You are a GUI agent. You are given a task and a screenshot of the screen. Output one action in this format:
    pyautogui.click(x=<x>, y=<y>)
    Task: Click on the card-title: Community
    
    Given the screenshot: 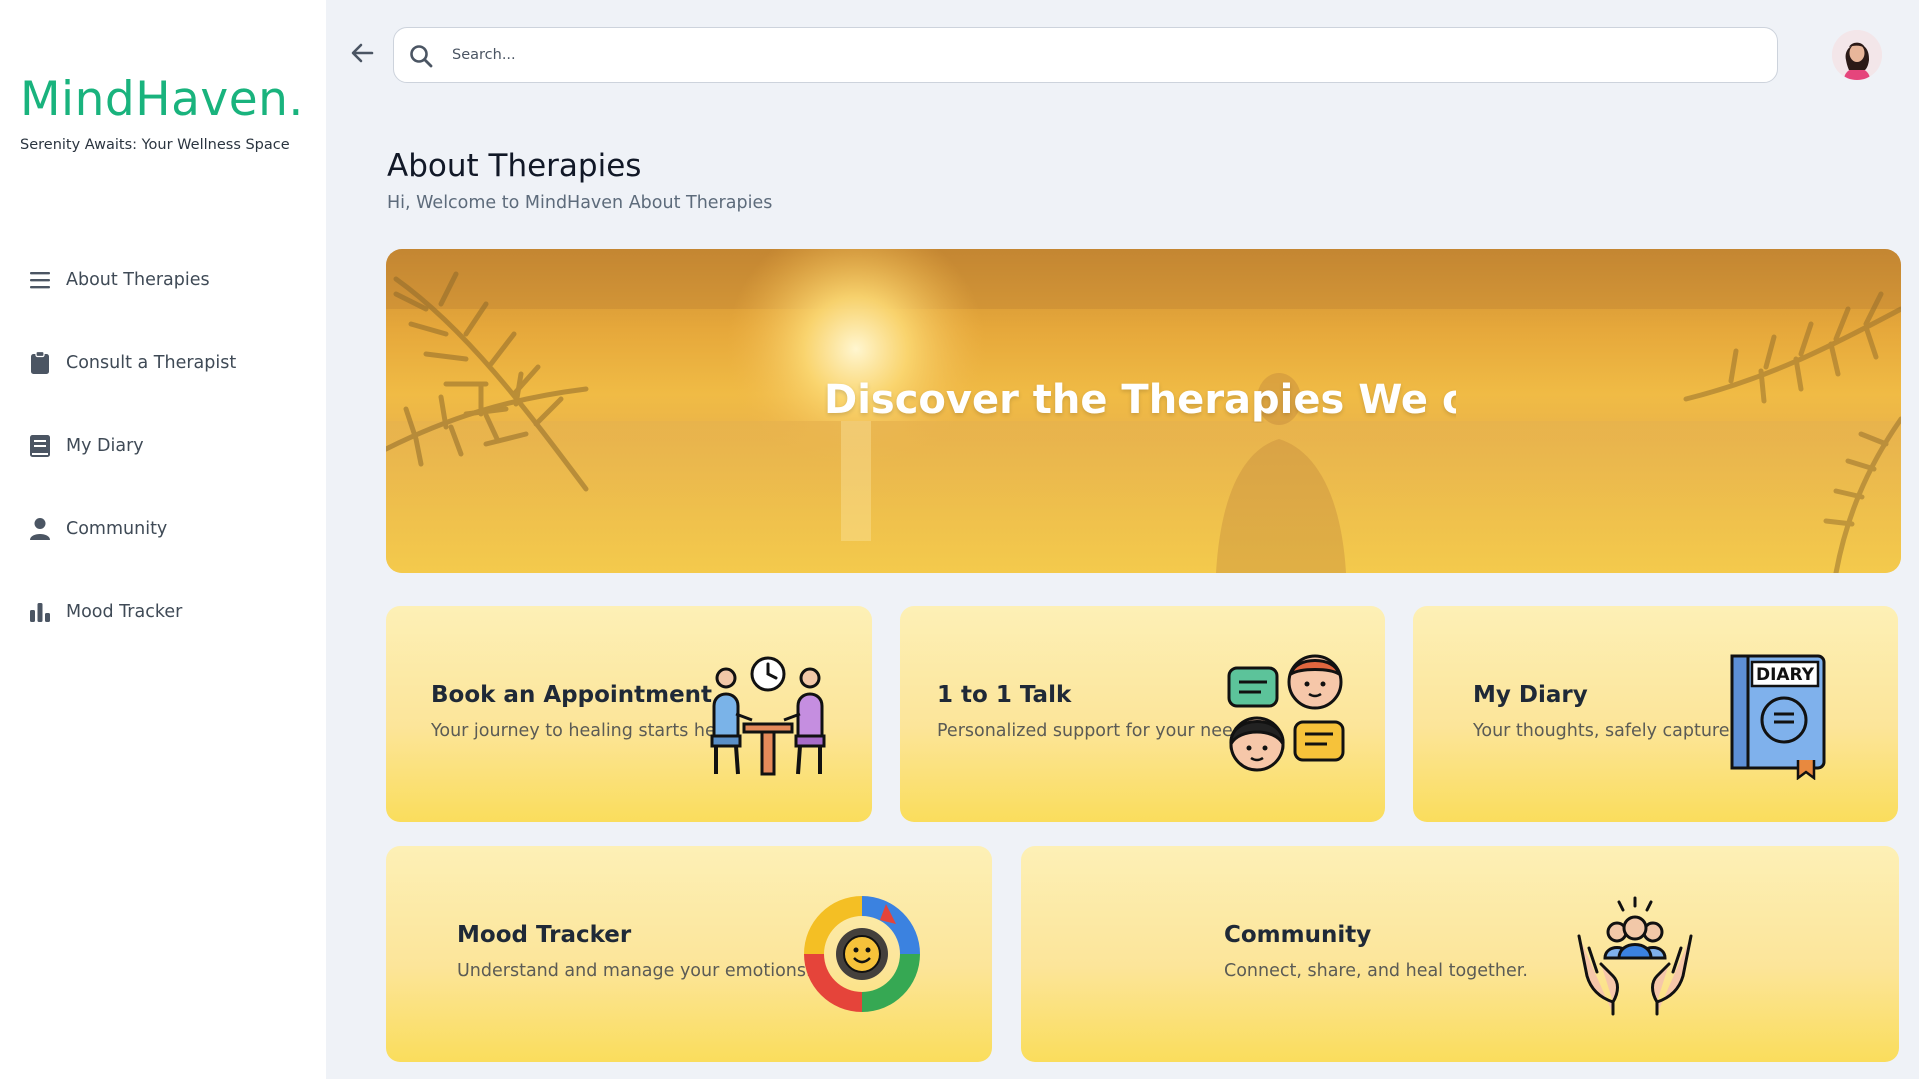 What is the action you would take?
    pyautogui.click(x=1298, y=935)
    